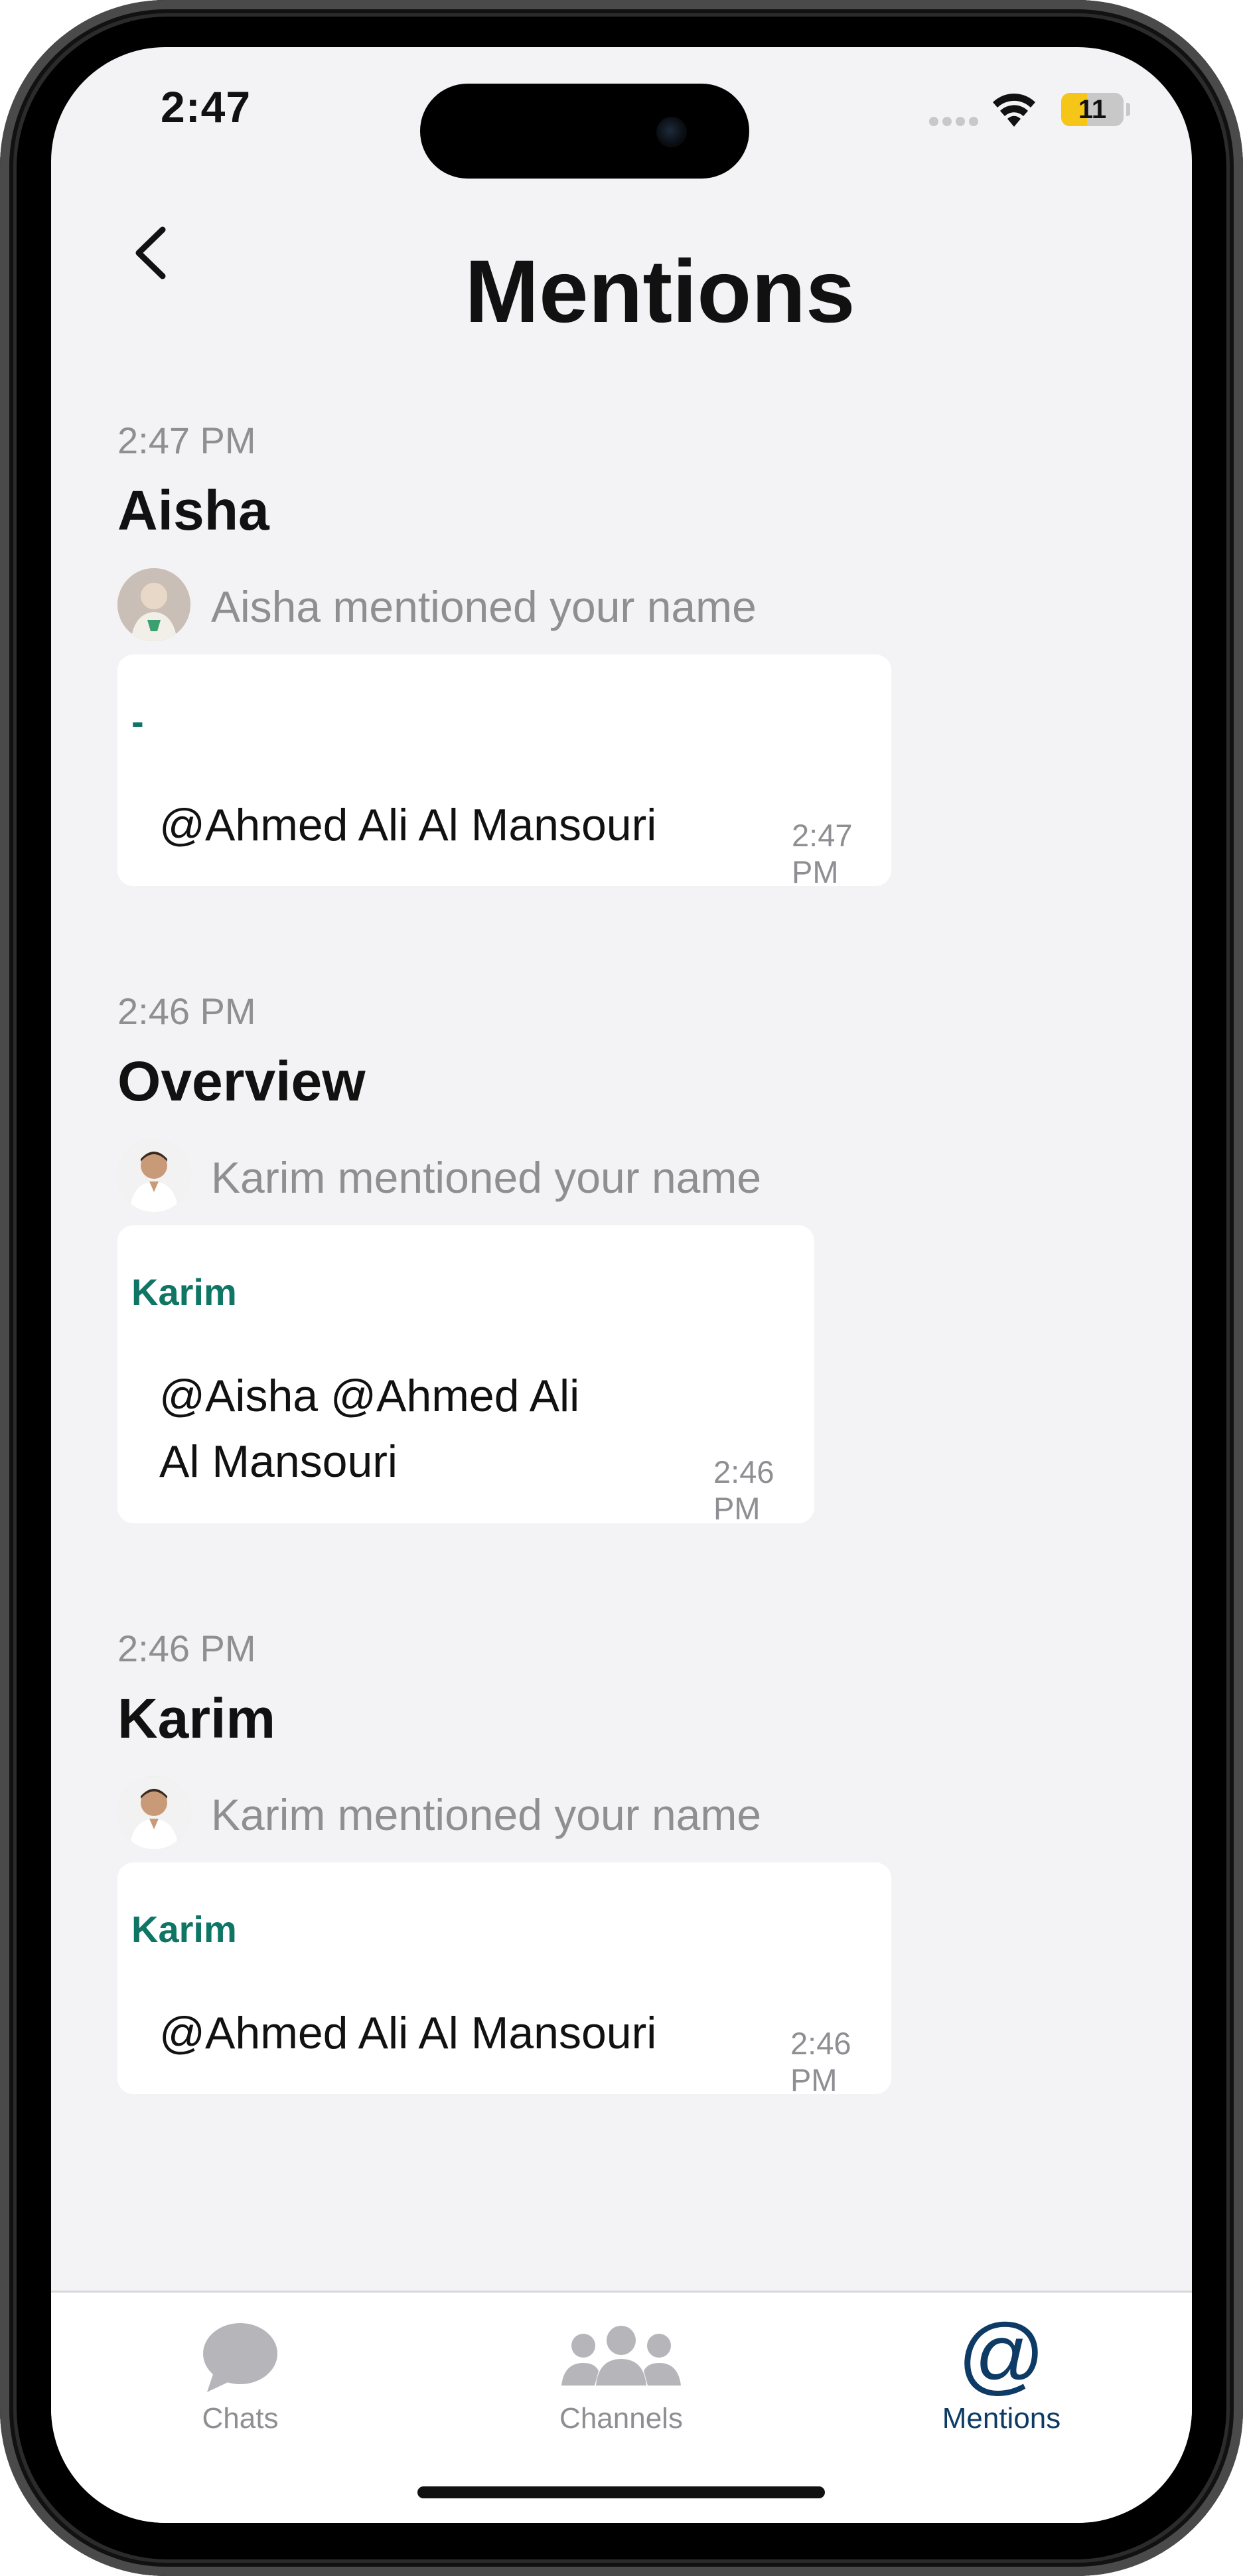 Image resolution: width=1243 pixels, height=2576 pixels. Describe the element at coordinates (369, 1396) in the screenshot. I see `message-line: @Aisha @Ahmed Ali` at that location.